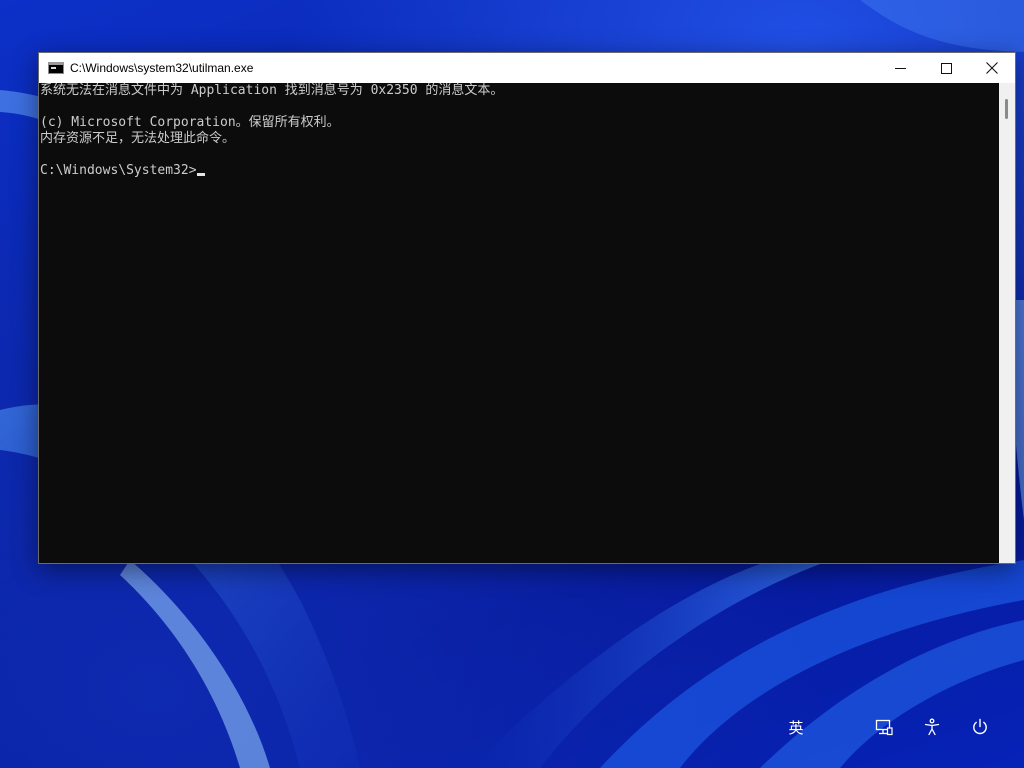 The image size is (1024, 768). I want to click on console-line: 内存资源不足，无法处理此命令。, so click(138, 138).